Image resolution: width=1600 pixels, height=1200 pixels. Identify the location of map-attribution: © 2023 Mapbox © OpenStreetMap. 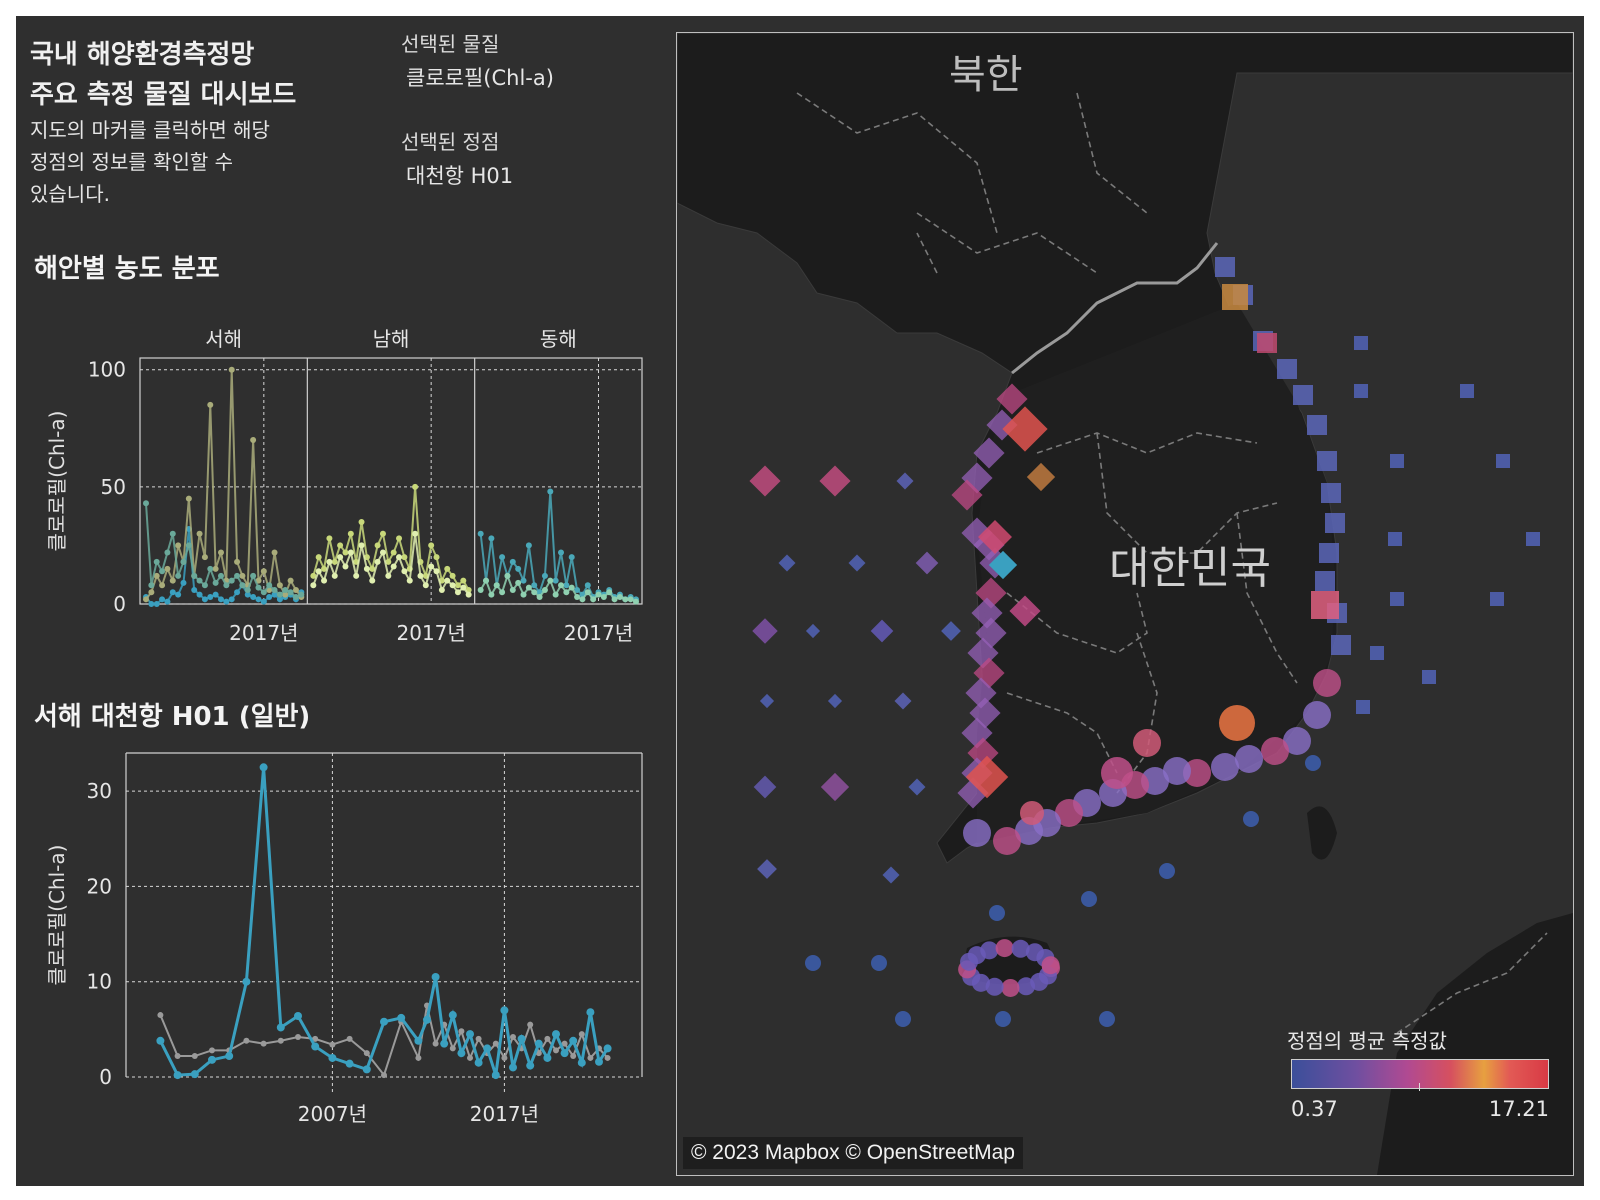
(853, 1153).